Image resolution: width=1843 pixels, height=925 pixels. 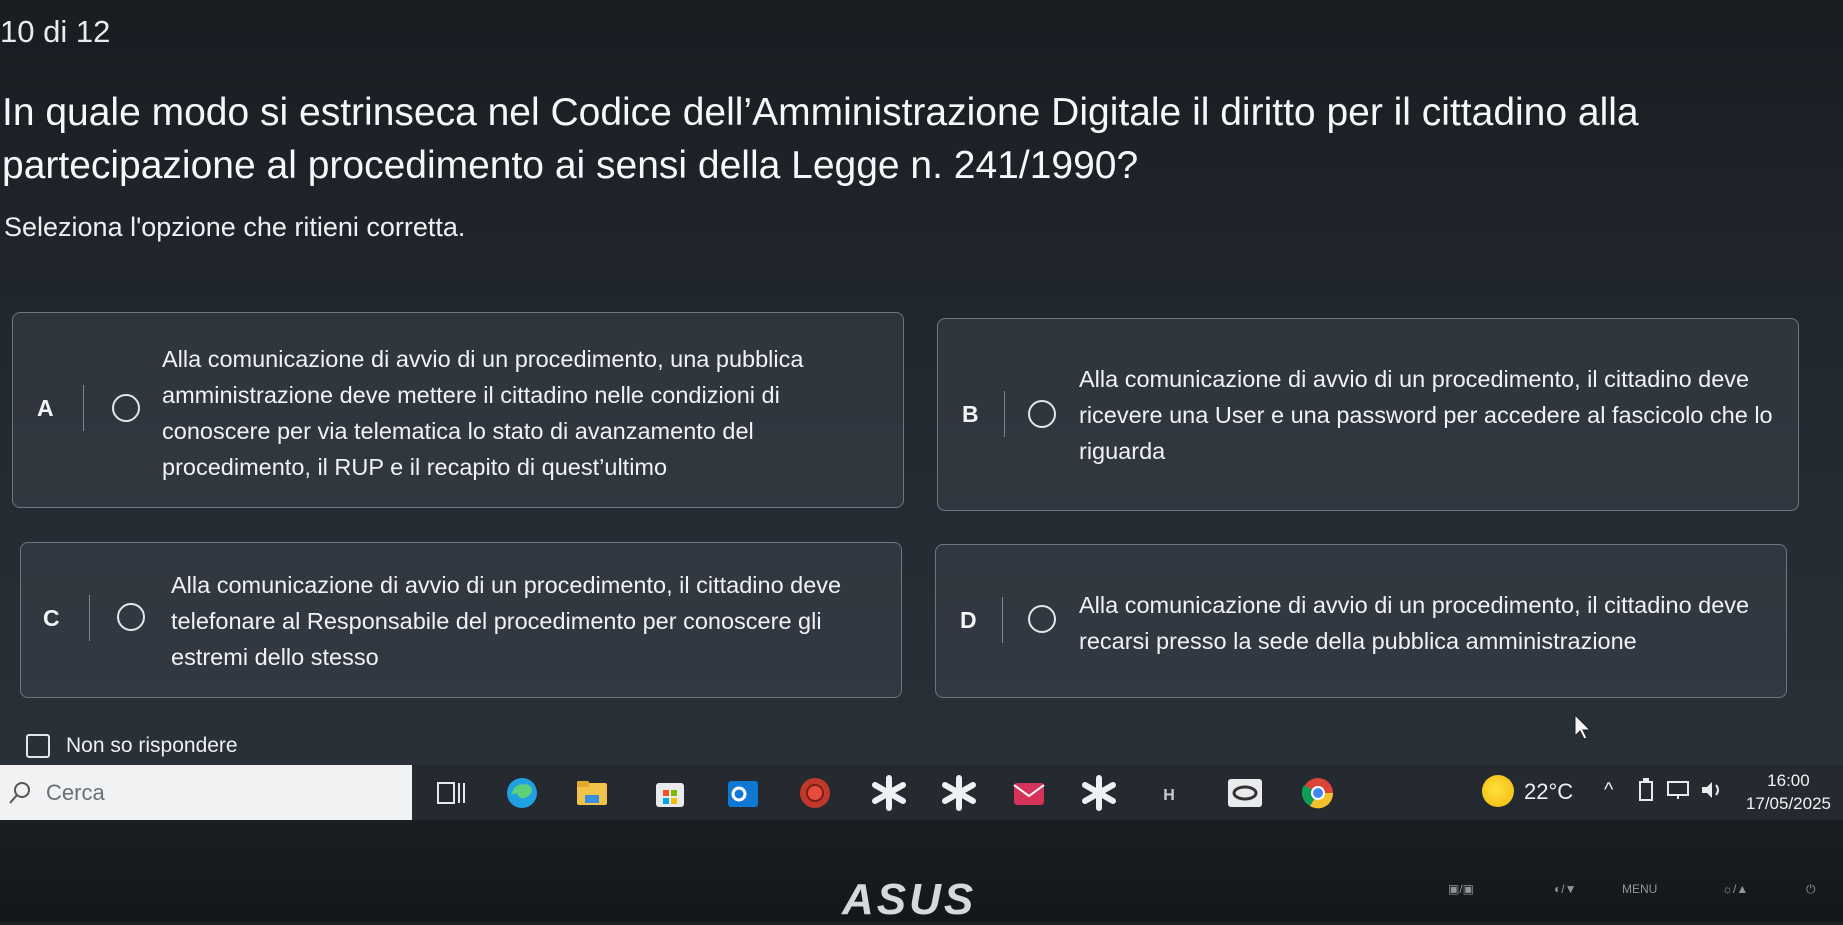 What do you see at coordinates (1548, 792) in the screenshot?
I see `weather-temp: 22°C` at bounding box center [1548, 792].